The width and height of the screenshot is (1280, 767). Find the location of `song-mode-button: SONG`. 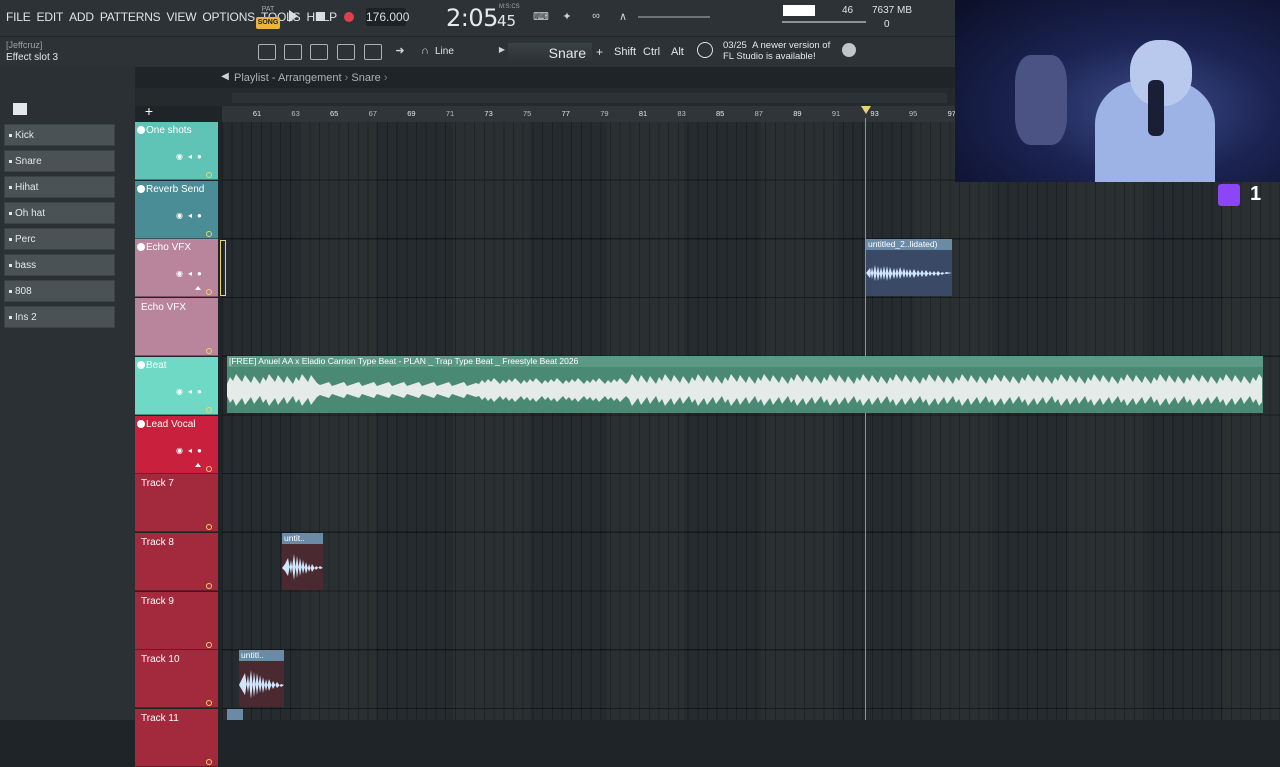

song-mode-button: SONG is located at coordinates (268, 23).